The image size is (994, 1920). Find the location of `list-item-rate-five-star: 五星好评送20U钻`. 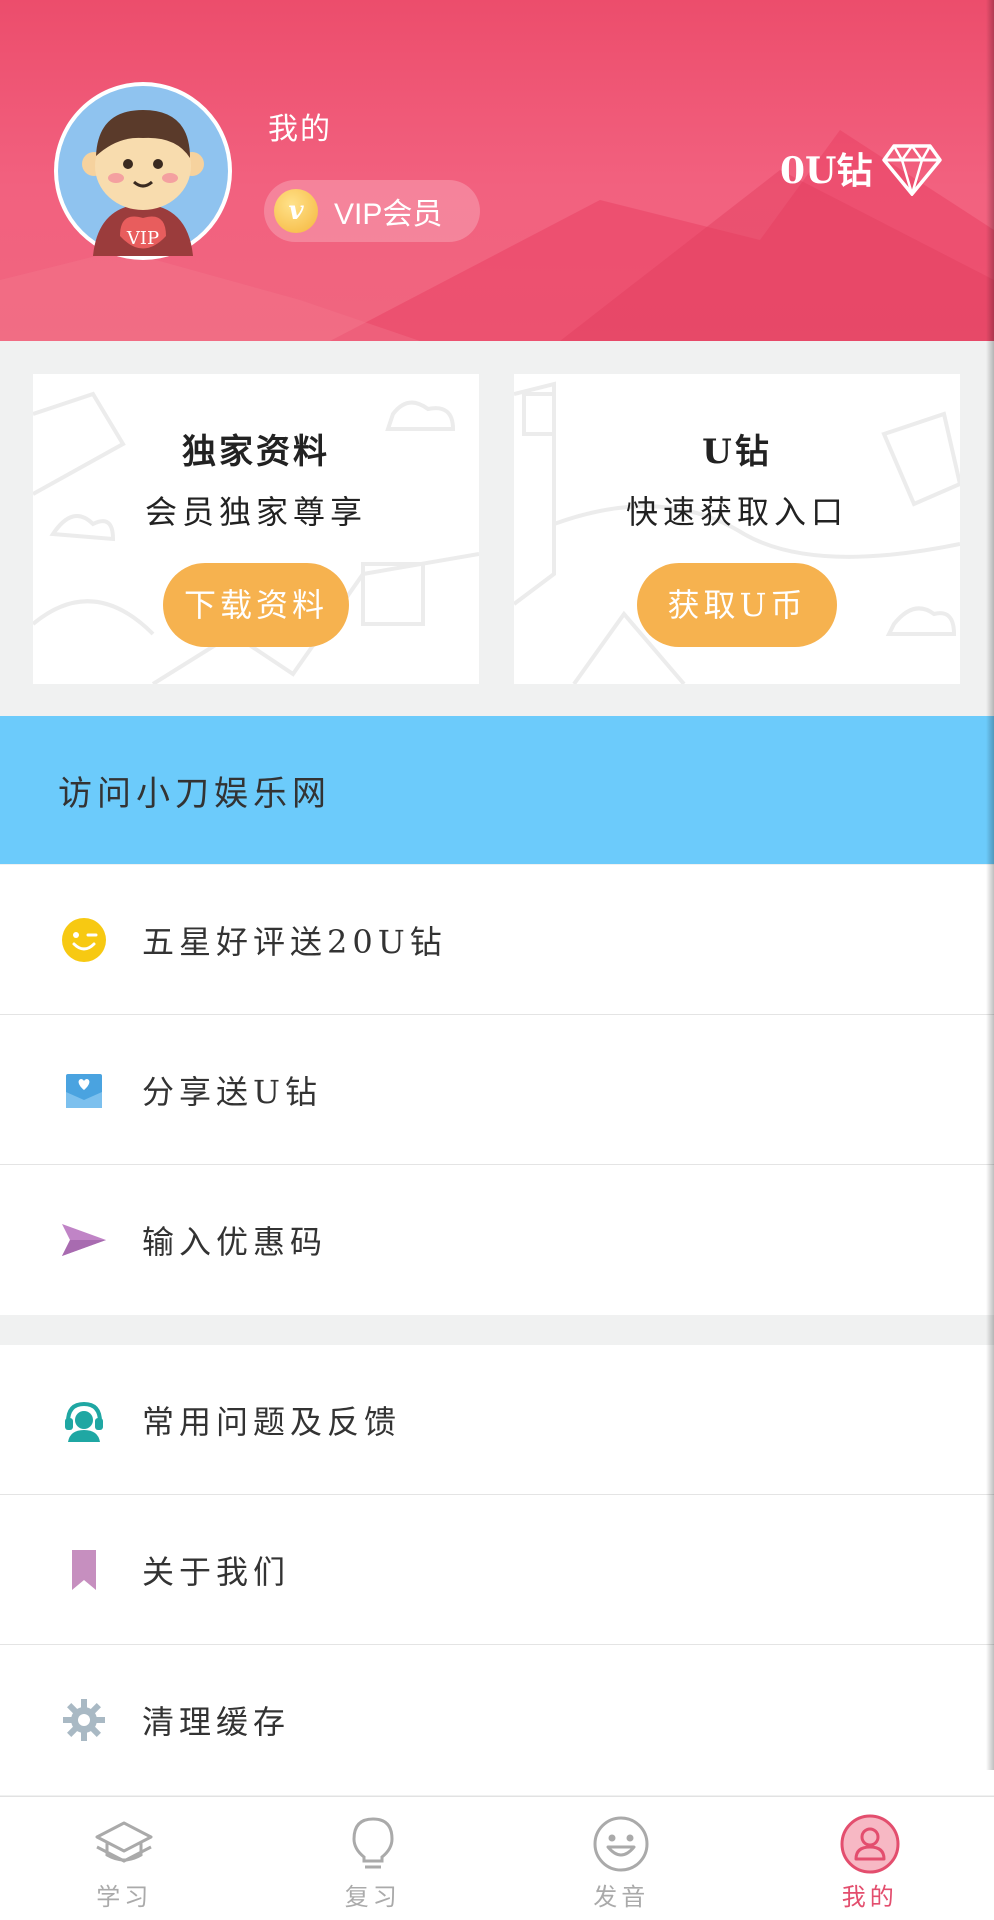

list-item-rate-five-star: 五星好评送20U钻 is located at coordinates (497, 940).